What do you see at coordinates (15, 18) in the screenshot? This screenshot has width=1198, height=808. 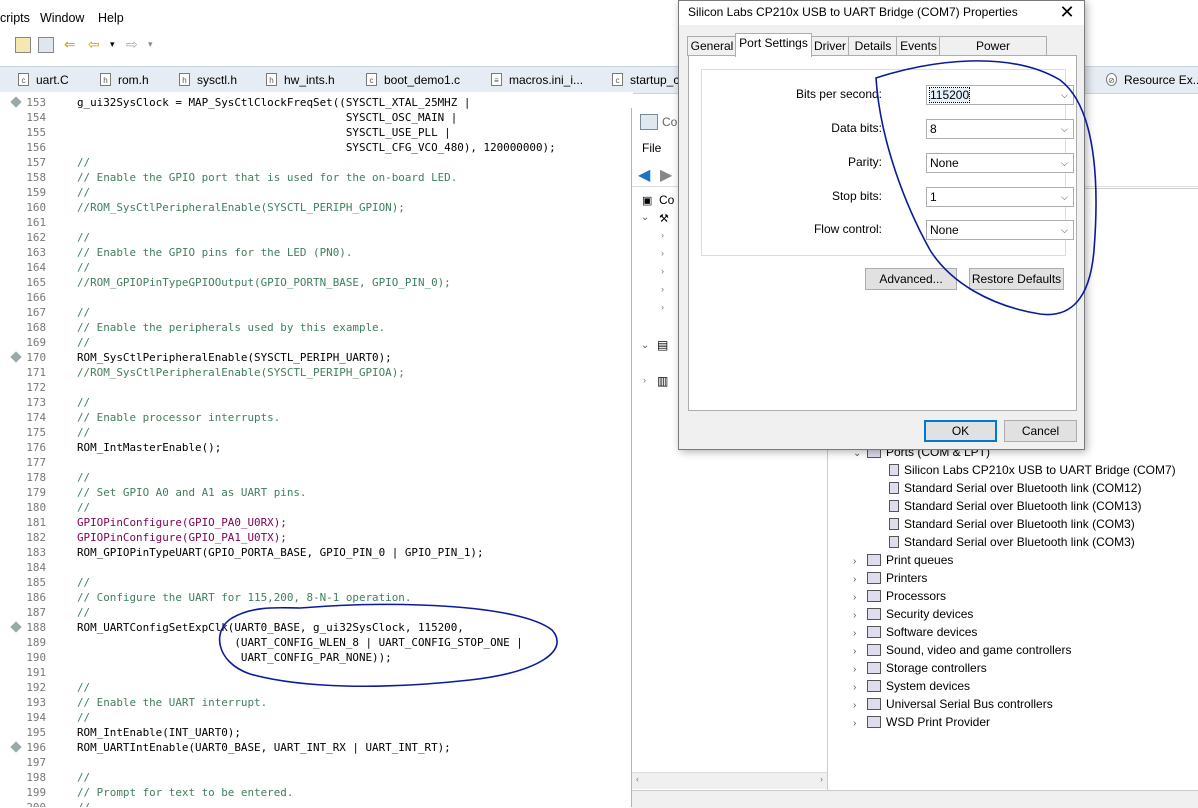 I see `menu-item-scripts: cripts` at bounding box center [15, 18].